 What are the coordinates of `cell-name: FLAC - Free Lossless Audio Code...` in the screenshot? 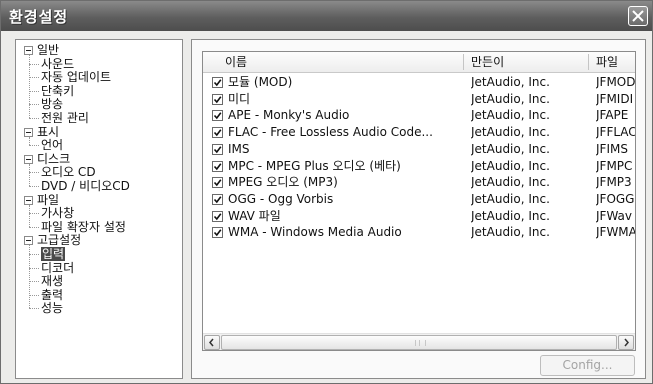 It's located at (330, 132).